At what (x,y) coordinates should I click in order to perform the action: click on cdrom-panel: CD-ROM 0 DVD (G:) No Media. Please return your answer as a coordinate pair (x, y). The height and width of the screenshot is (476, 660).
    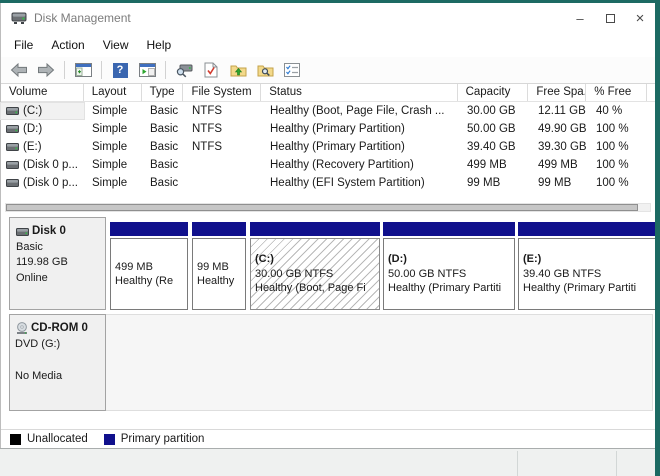
    Looking at the image, I should click on (57, 362).